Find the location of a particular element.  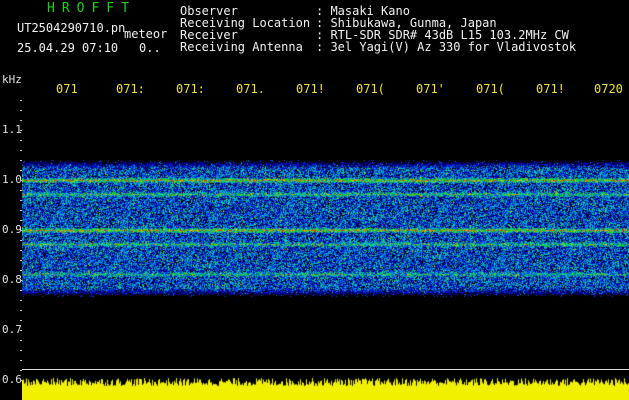

app-title: HROFFT is located at coordinates (91, 8).